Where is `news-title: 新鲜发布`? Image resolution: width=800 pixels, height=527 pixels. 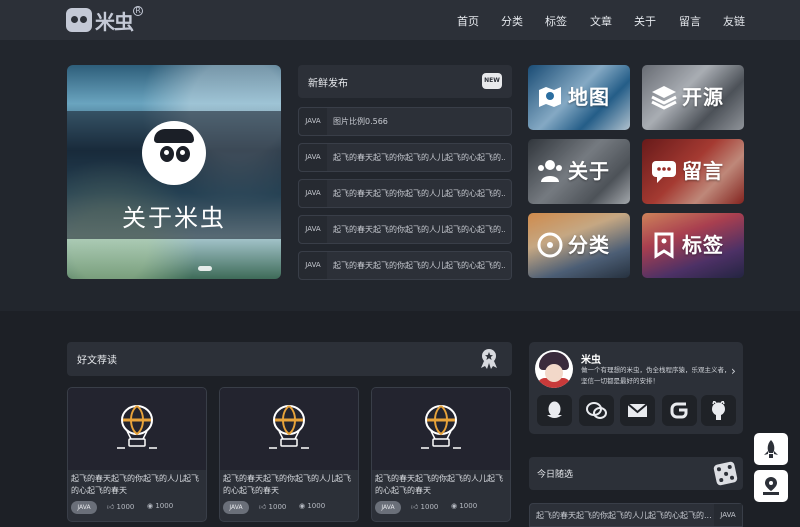 news-title: 新鲜发布 is located at coordinates (328, 83).